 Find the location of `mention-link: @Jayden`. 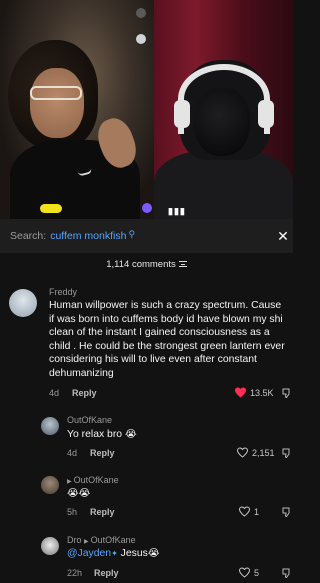

mention-link: @Jayden is located at coordinates (89, 553).